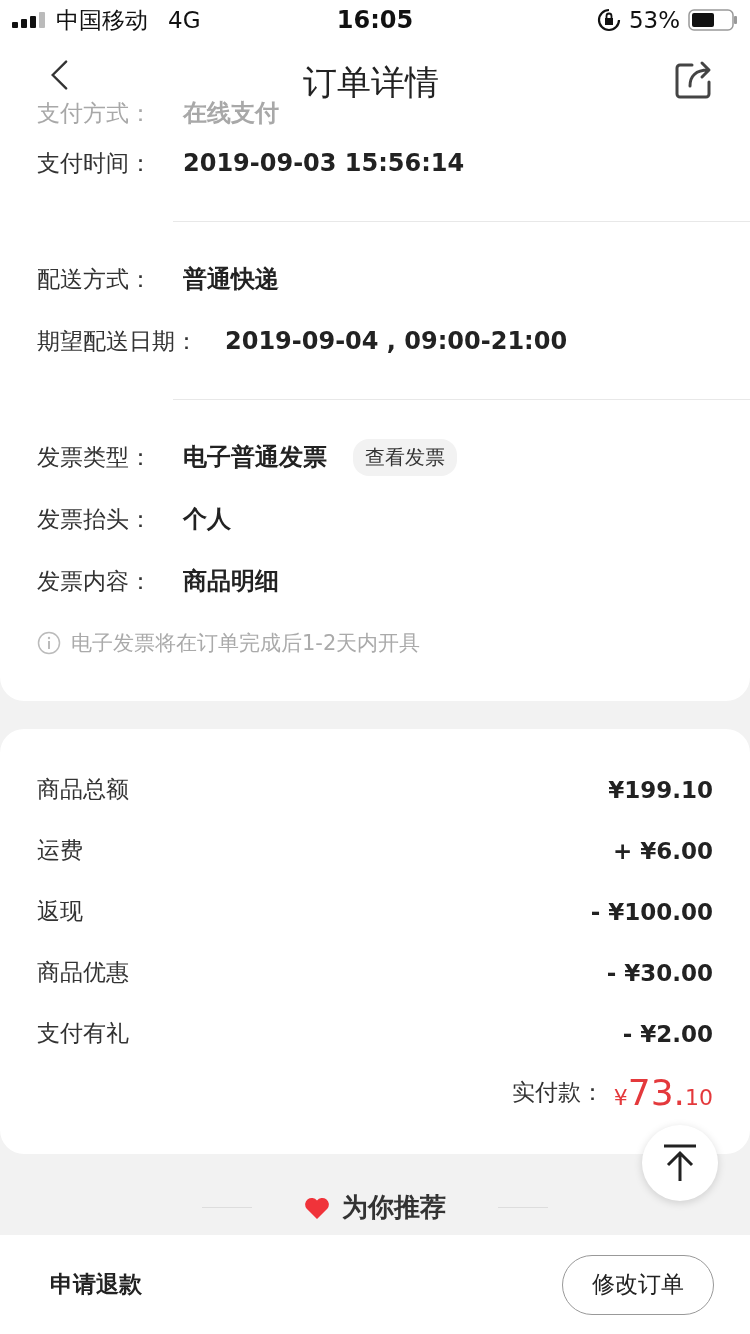  What do you see at coordinates (60, 911) in the screenshot?
I see `amount-label: 返现` at bounding box center [60, 911].